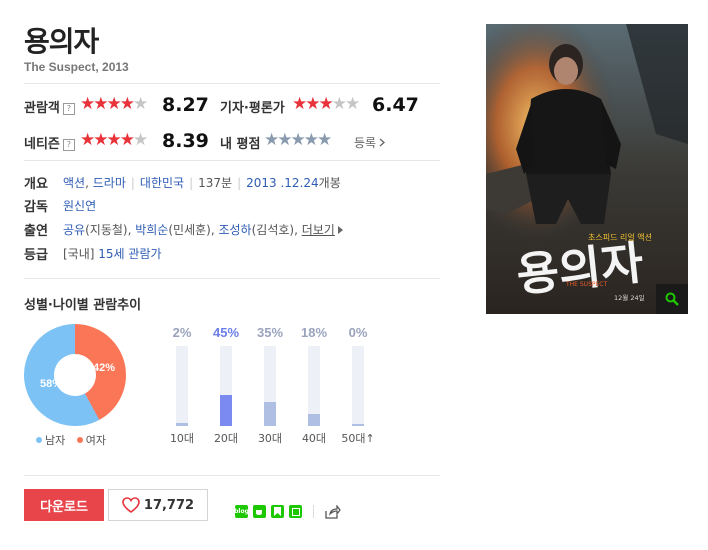  I want to click on audience-score: 8.27, so click(185, 105).